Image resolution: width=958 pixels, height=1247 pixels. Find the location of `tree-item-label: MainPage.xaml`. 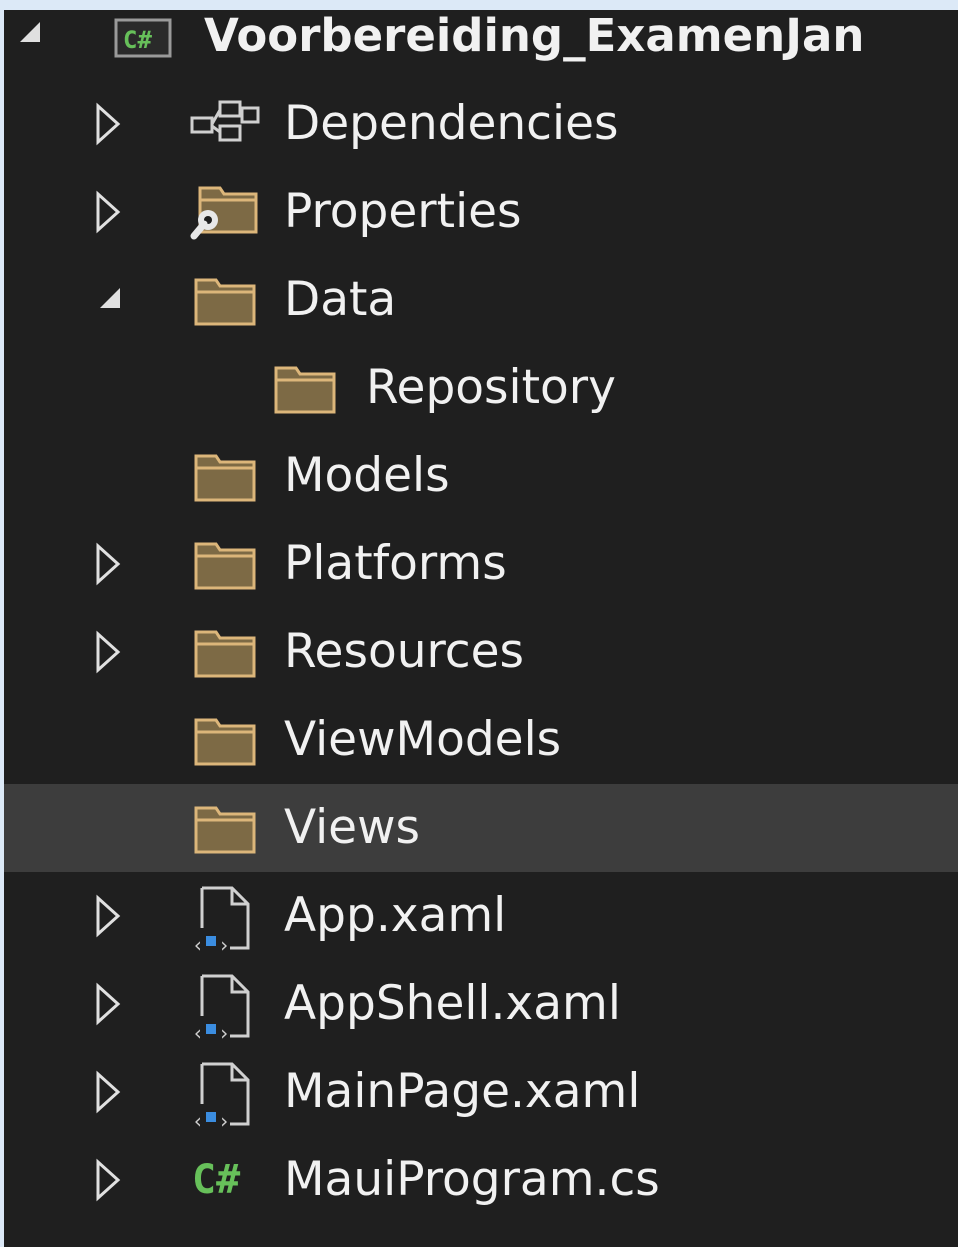

tree-item-label: MainPage.xaml is located at coordinates (462, 1091).